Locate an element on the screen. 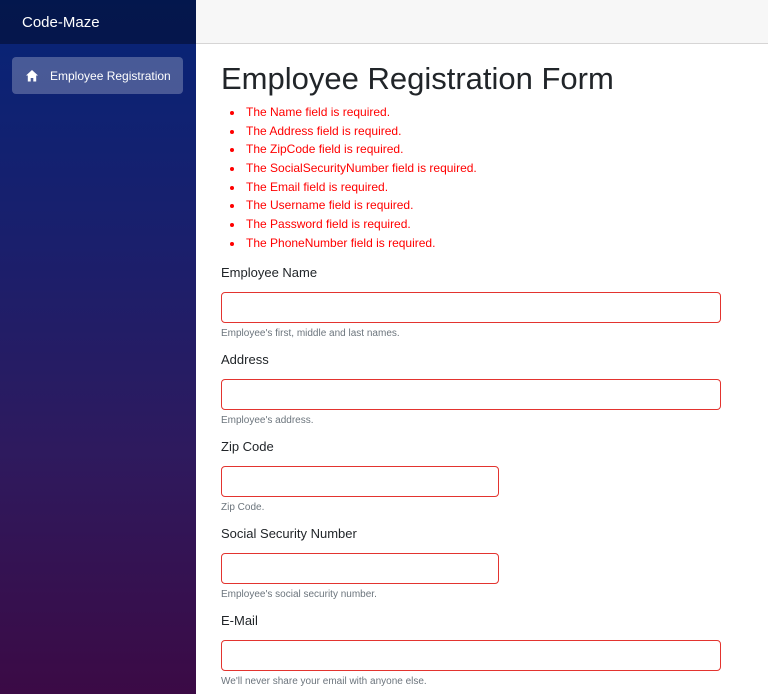  validation-error: The Password field is required. is located at coordinates (353, 224).